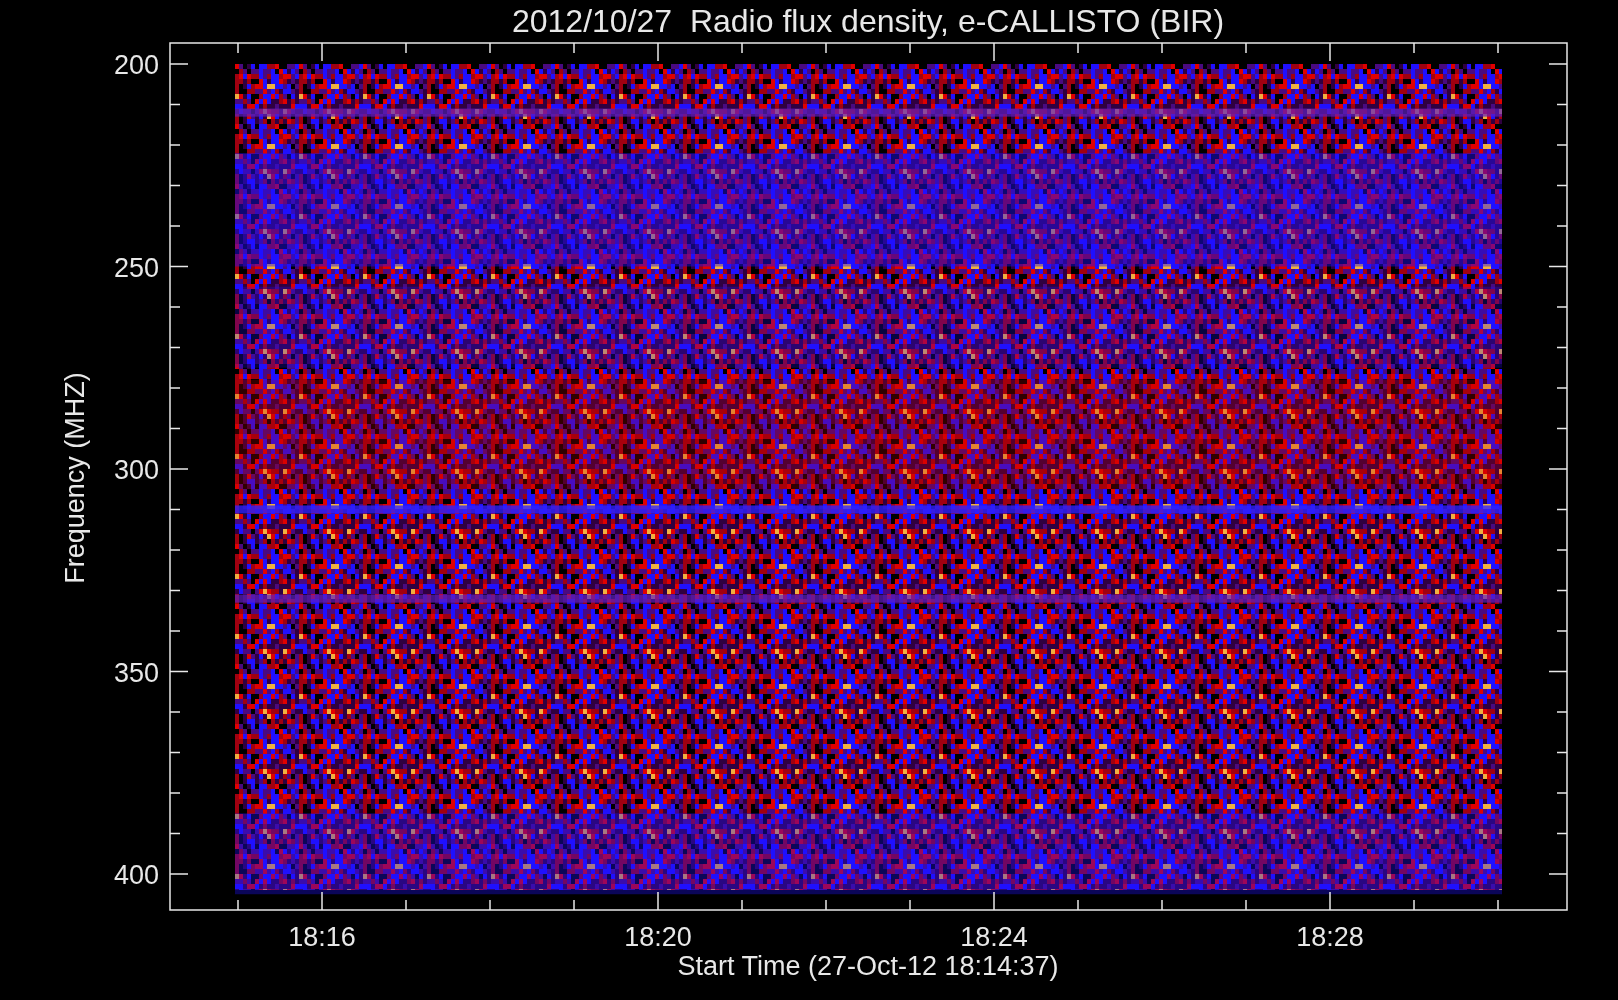 The image size is (1618, 1000). I want to click on x-axis-label: Start Time (27-Oct-12 18:14:37), so click(868, 966).